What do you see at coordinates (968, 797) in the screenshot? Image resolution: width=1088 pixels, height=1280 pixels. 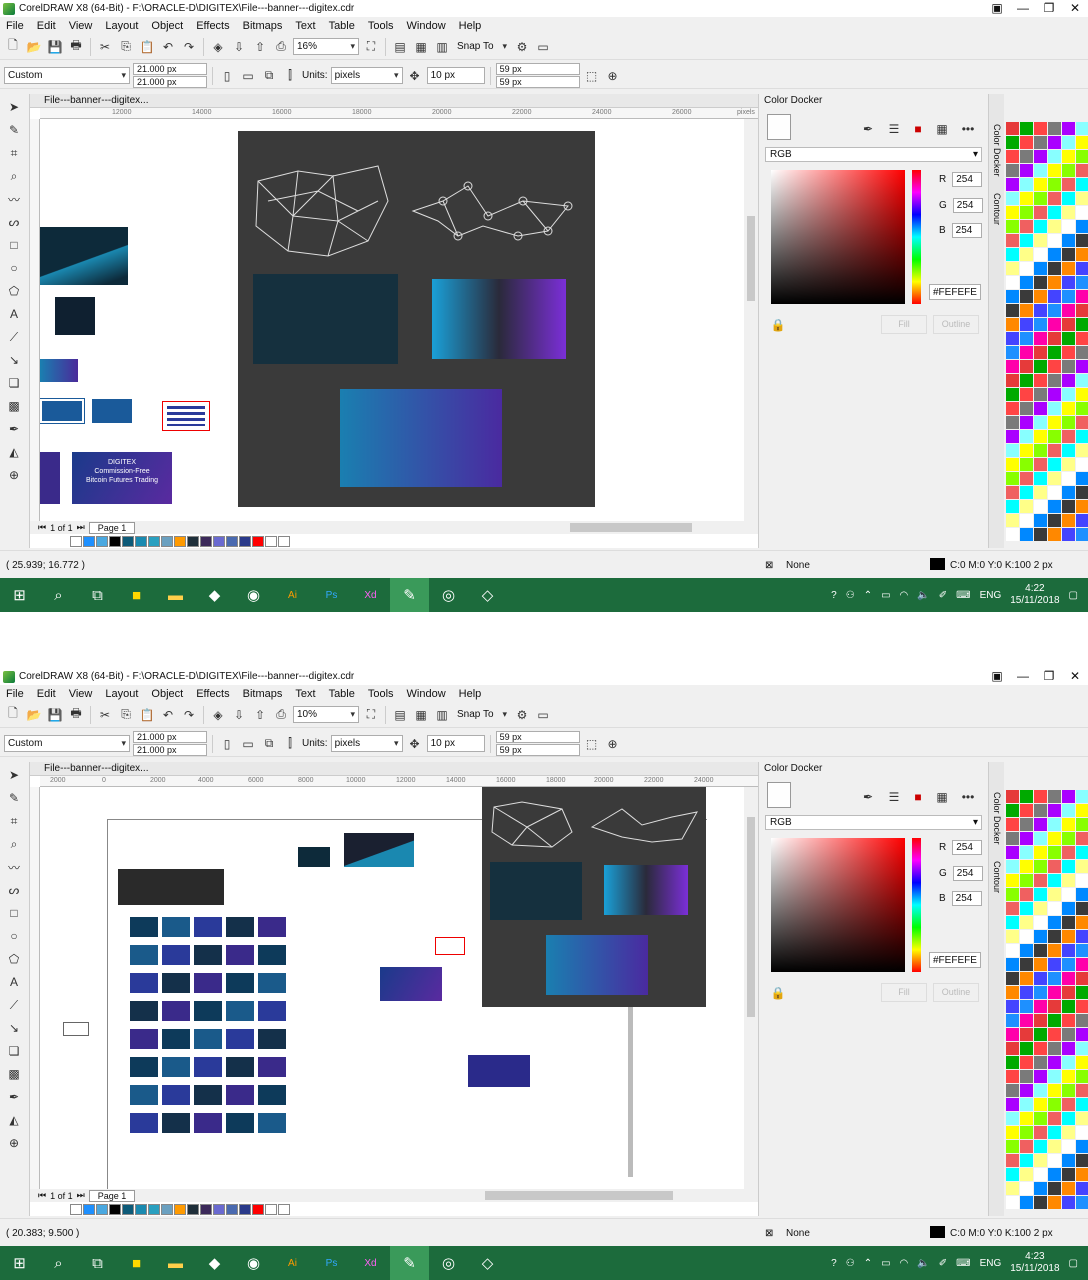 I see `more-options-icon: •••` at bounding box center [968, 797].